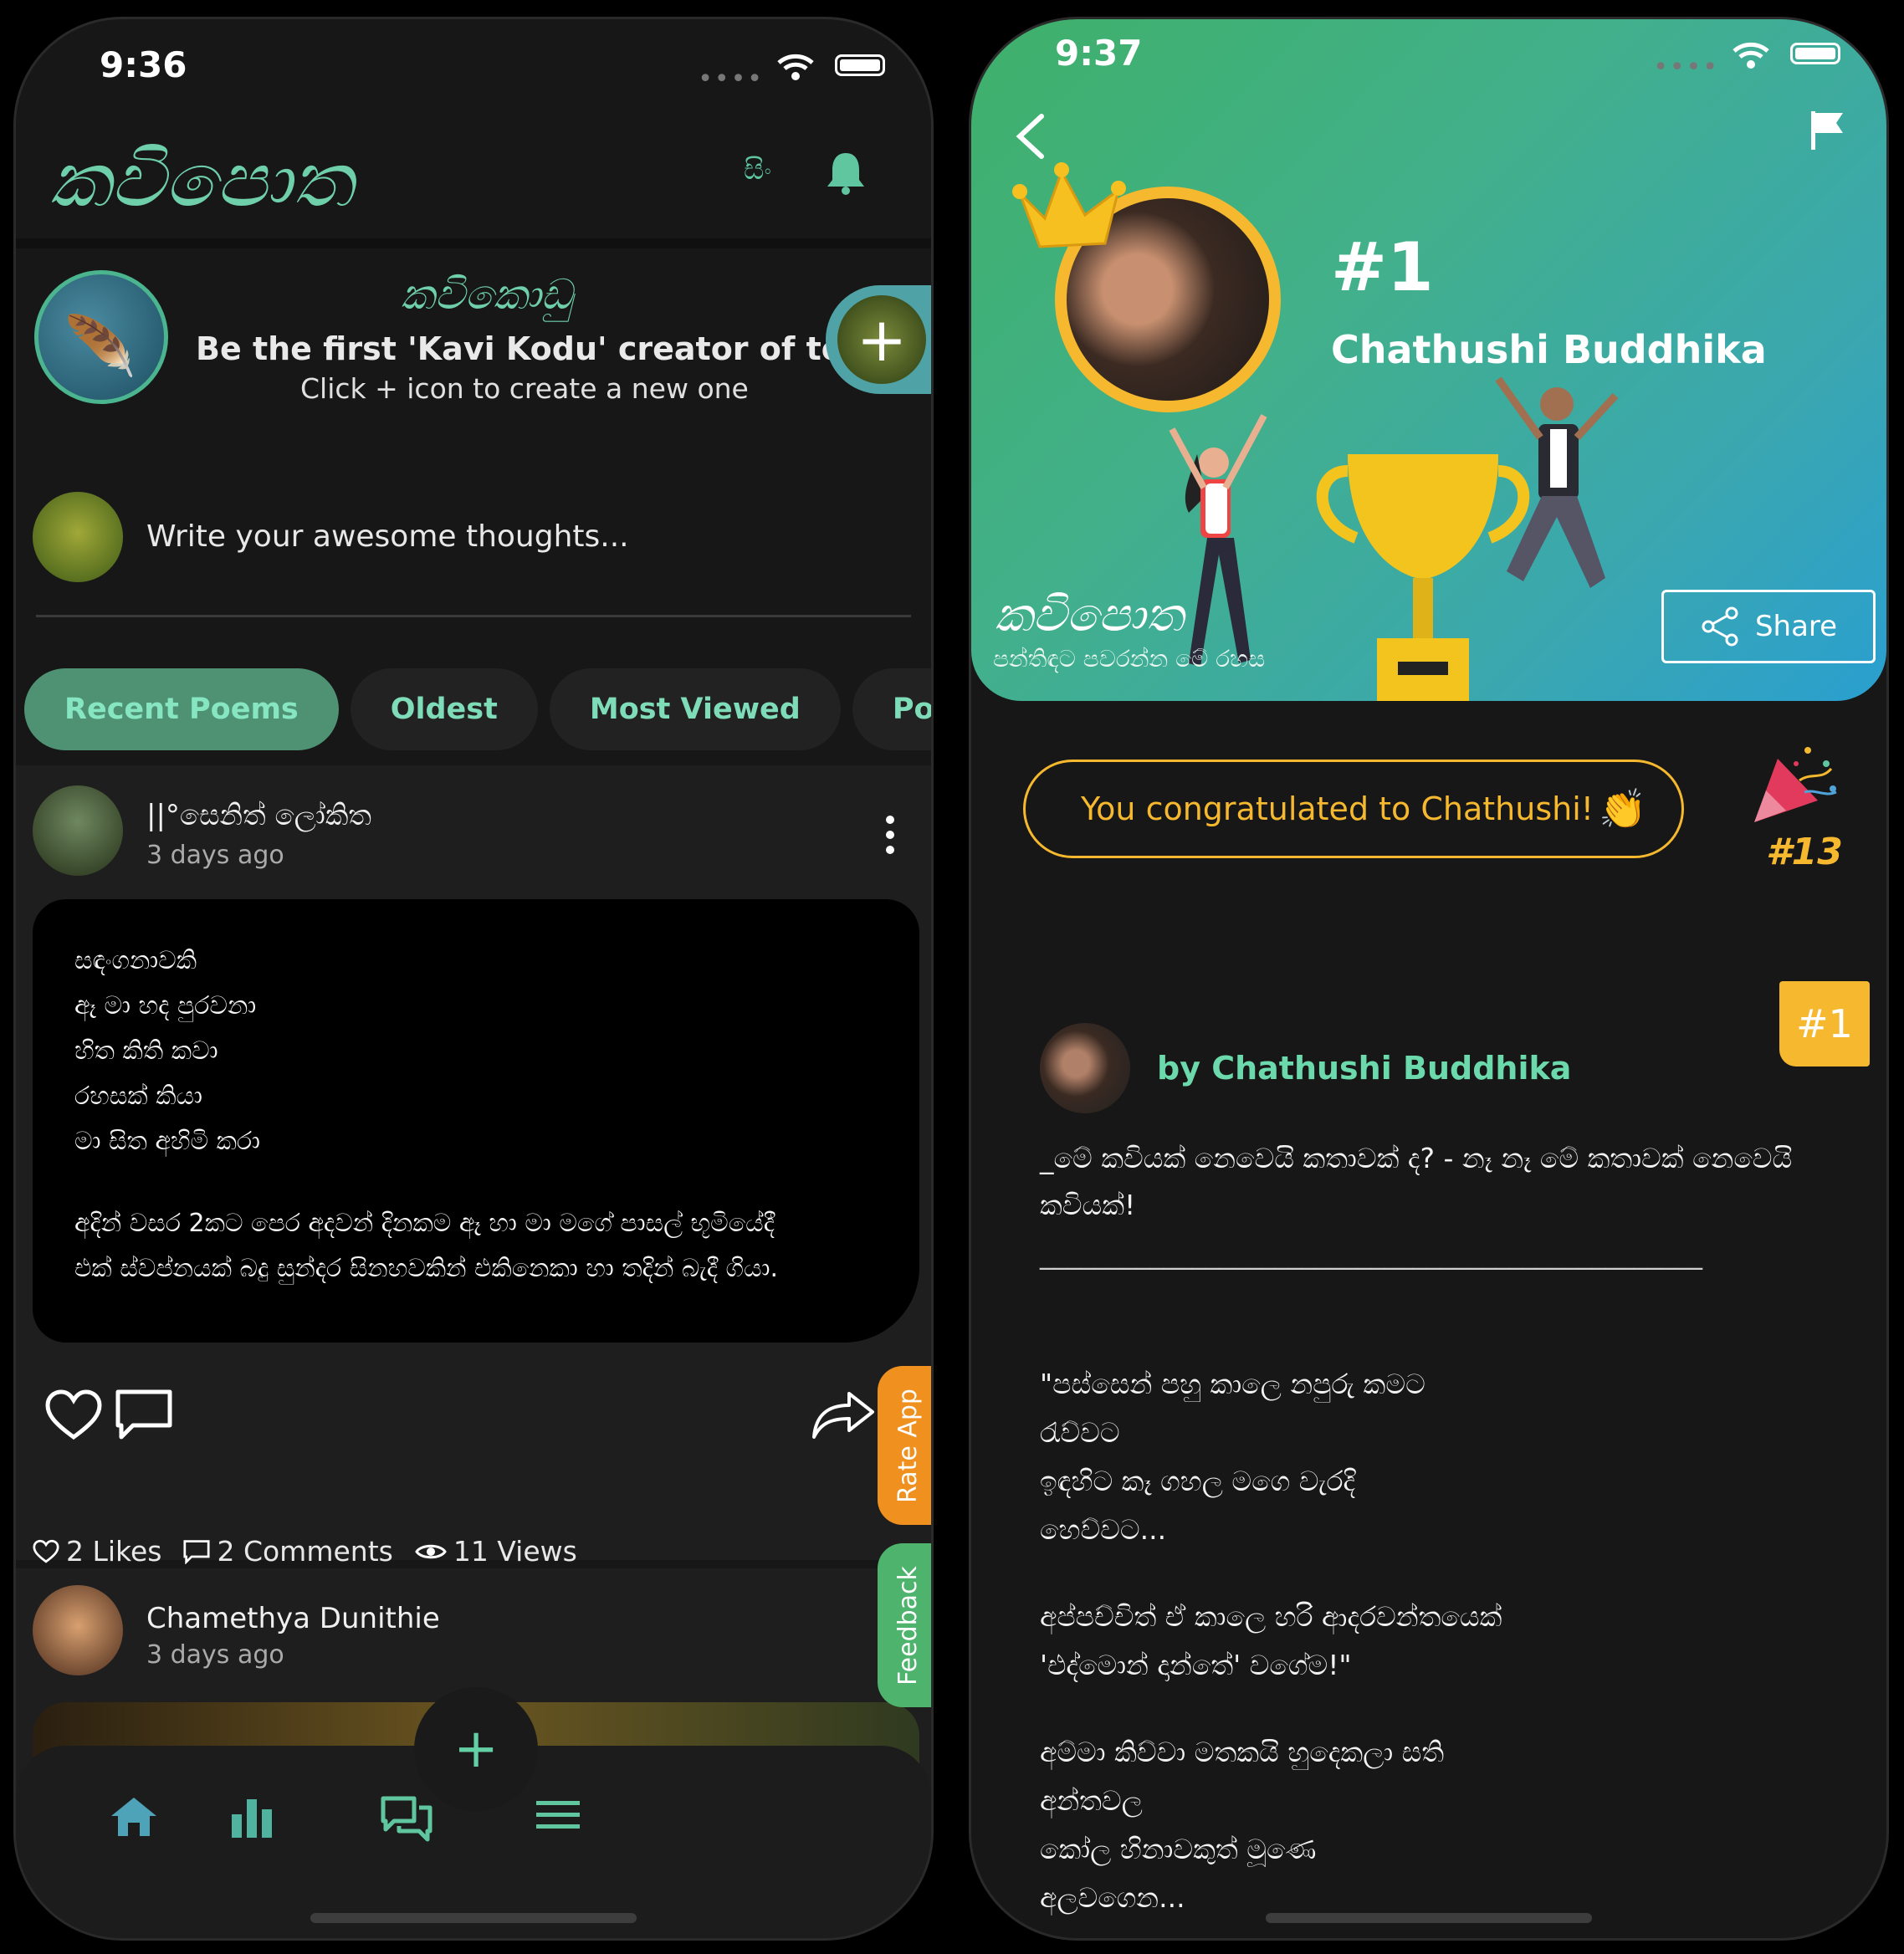  What do you see at coordinates (476, 1749) in the screenshot?
I see `create-post-button: +` at bounding box center [476, 1749].